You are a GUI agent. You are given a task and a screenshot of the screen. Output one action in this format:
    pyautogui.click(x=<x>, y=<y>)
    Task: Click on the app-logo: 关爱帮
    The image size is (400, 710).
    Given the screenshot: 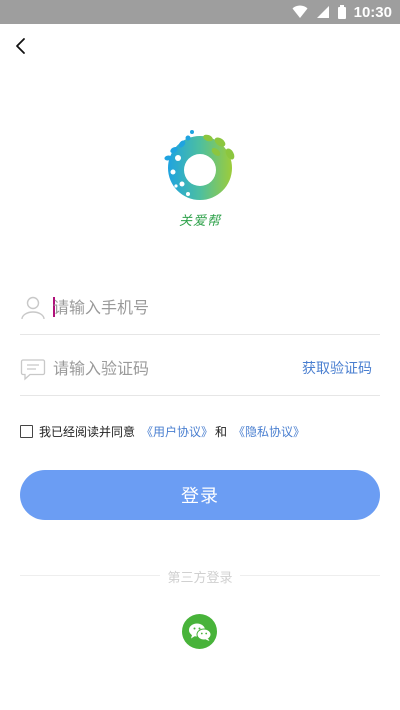 What is the action you would take?
    pyautogui.click(x=200, y=178)
    